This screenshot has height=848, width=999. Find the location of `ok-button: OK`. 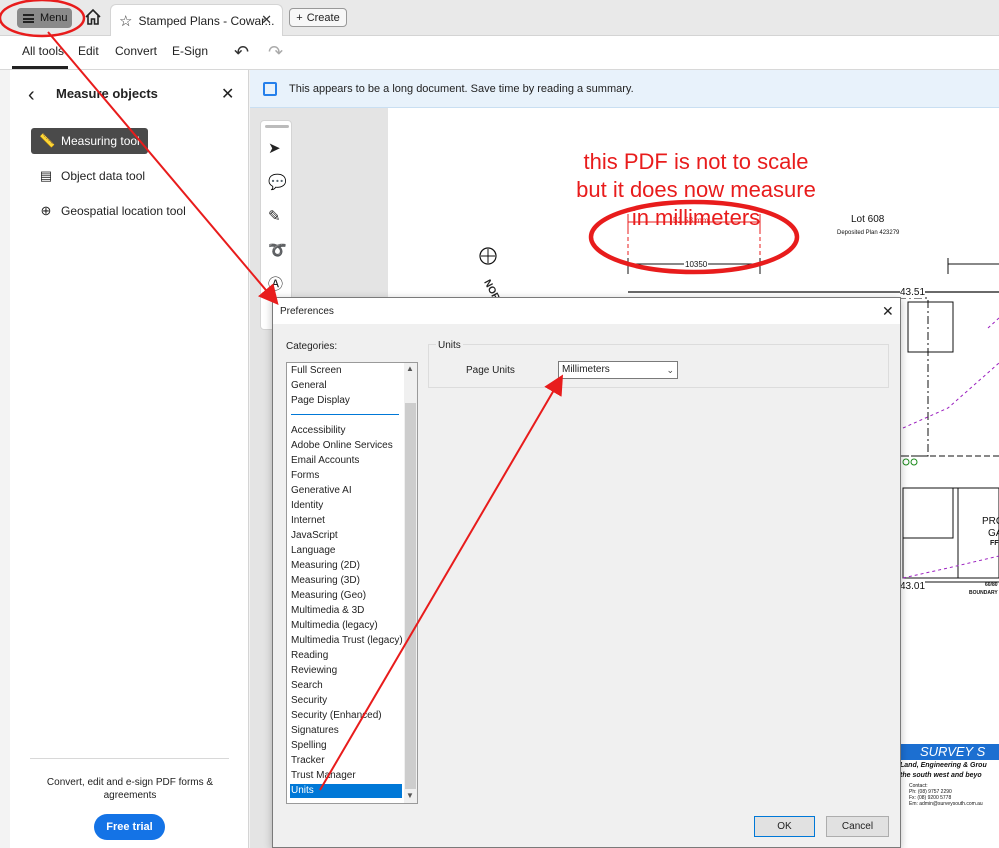

ok-button: OK is located at coordinates (784, 826).